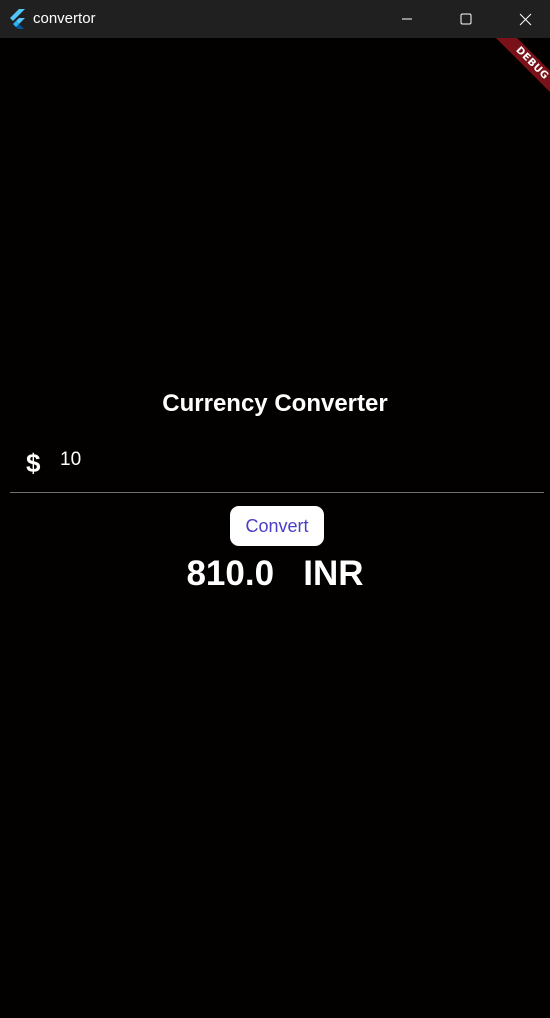 This screenshot has height=1018, width=550. Describe the element at coordinates (295, 460) in the screenshot. I see `amount-input` at that location.